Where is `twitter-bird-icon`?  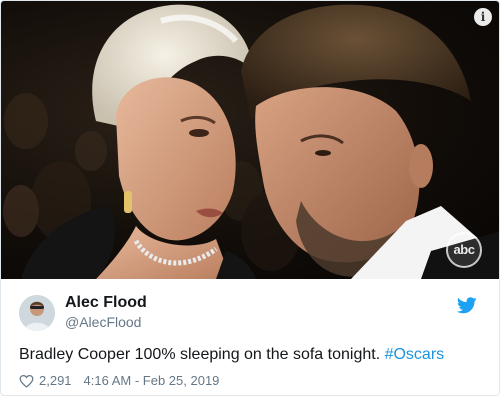
twitter-bird-icon is located at coordinates (467, 305).